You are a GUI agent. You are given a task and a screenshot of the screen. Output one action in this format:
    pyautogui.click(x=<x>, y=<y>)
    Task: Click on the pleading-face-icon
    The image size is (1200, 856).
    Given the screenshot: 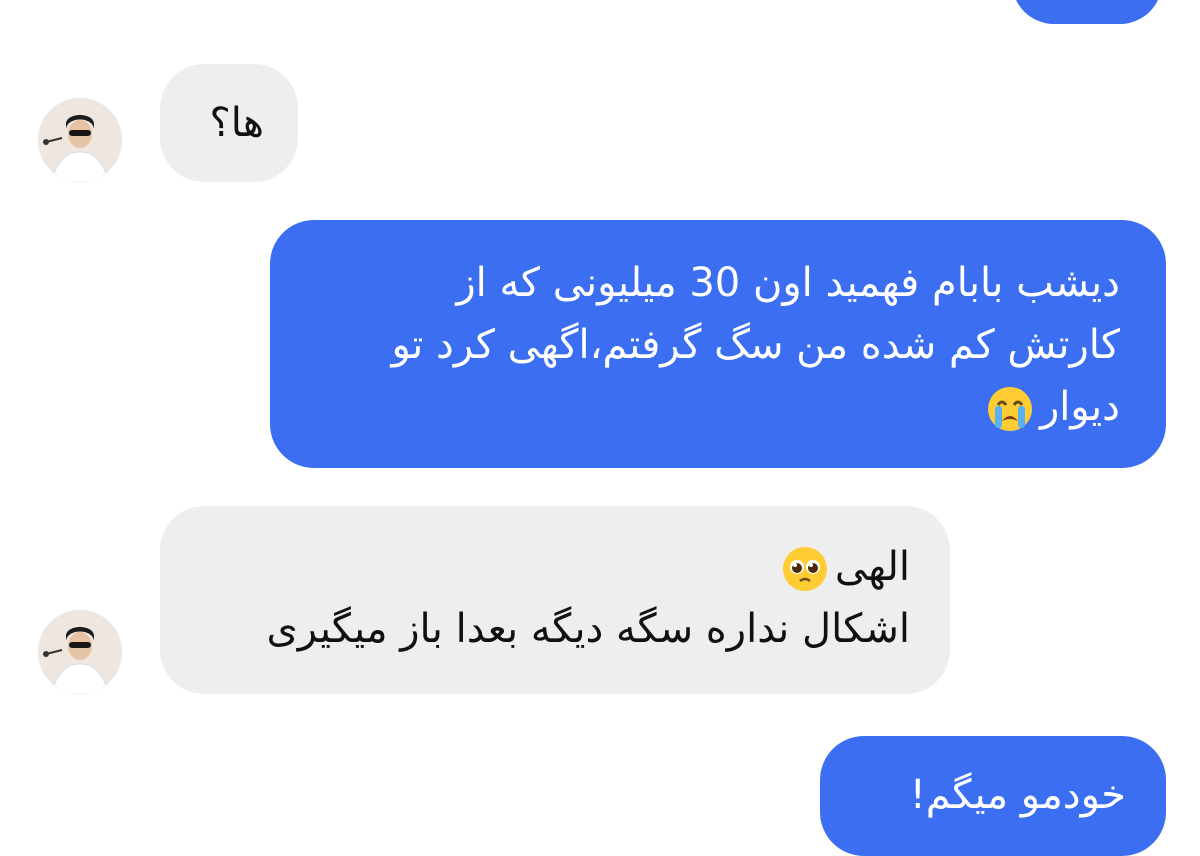 What is the action you would take?
    pyautogui.click(x=805, y=569)
    